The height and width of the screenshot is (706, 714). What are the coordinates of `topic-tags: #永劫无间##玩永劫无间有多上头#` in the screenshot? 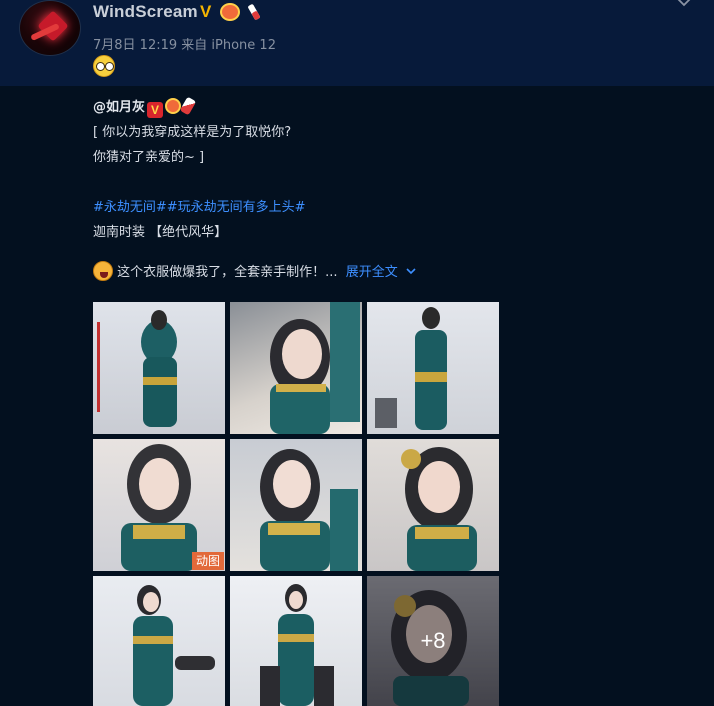 It's located at (303, 208).